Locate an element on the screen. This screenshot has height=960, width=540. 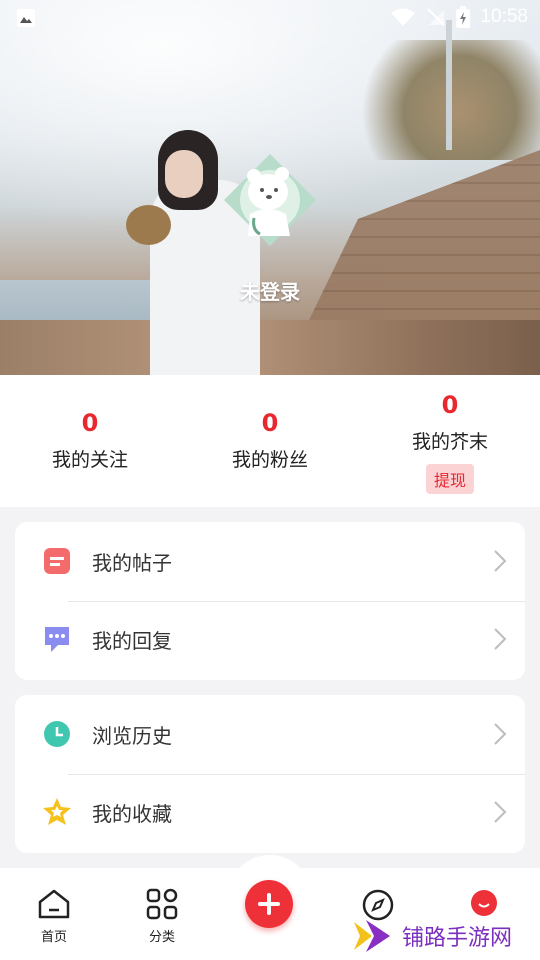
watermark-logo-icon is located at coordinates (372, 936).